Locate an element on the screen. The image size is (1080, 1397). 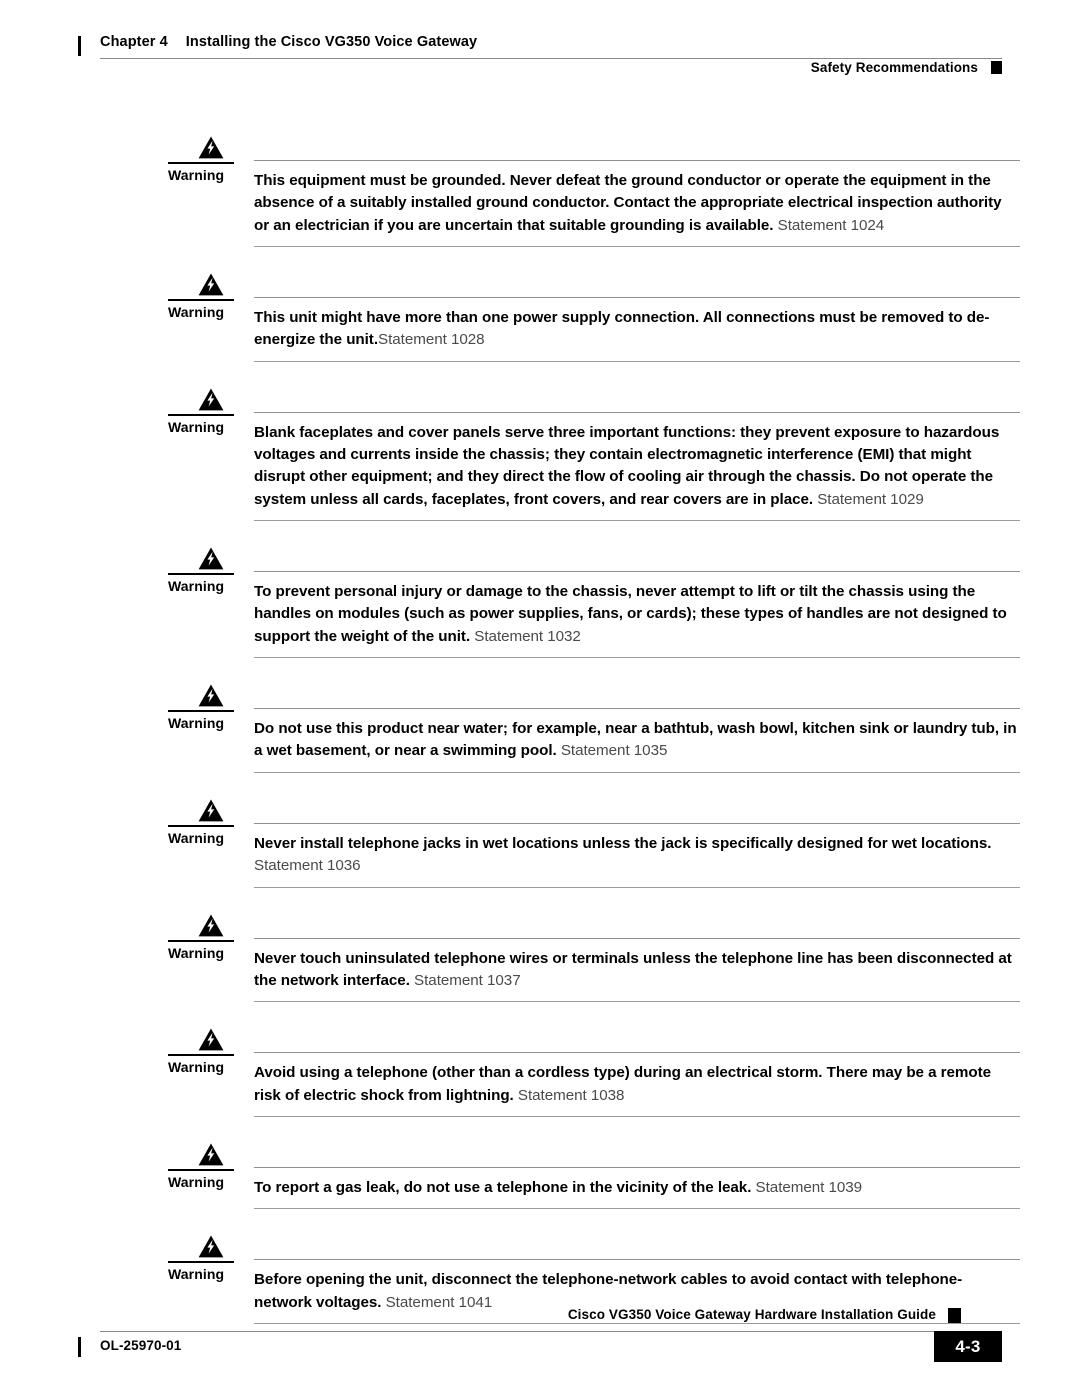
footer-rule is located at coordinates (540, 1331).